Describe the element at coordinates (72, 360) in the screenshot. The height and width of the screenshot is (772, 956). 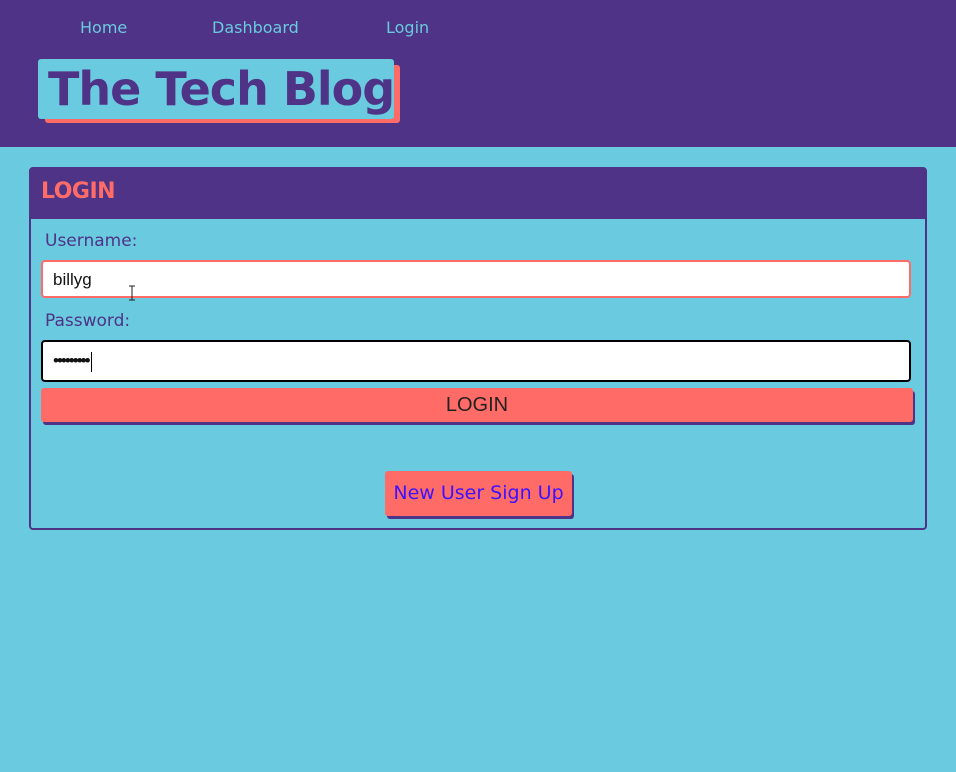
I see `password-value: •••••••••` at that location.